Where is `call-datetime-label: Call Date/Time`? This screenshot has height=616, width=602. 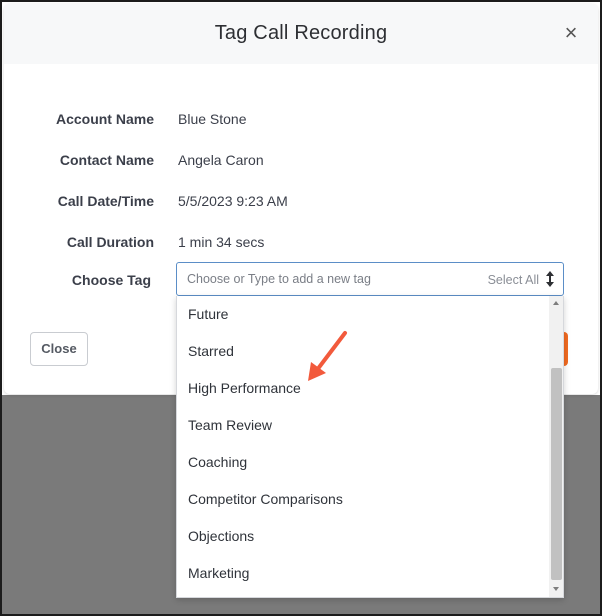
call-datetime-label: Call Date/Time is located at coordinates (105, 201).